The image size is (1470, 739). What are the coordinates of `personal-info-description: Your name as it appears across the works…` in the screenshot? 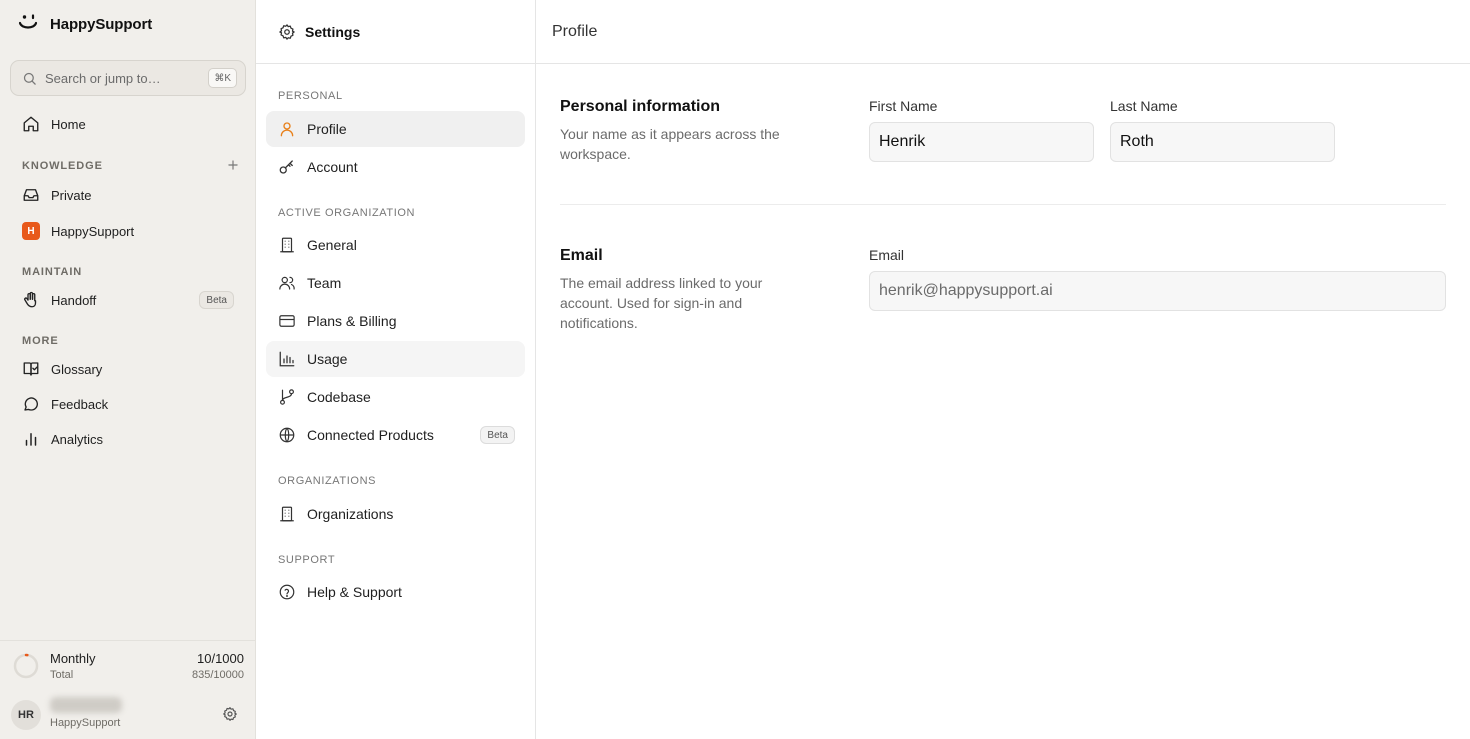 It's located at (670, 144).